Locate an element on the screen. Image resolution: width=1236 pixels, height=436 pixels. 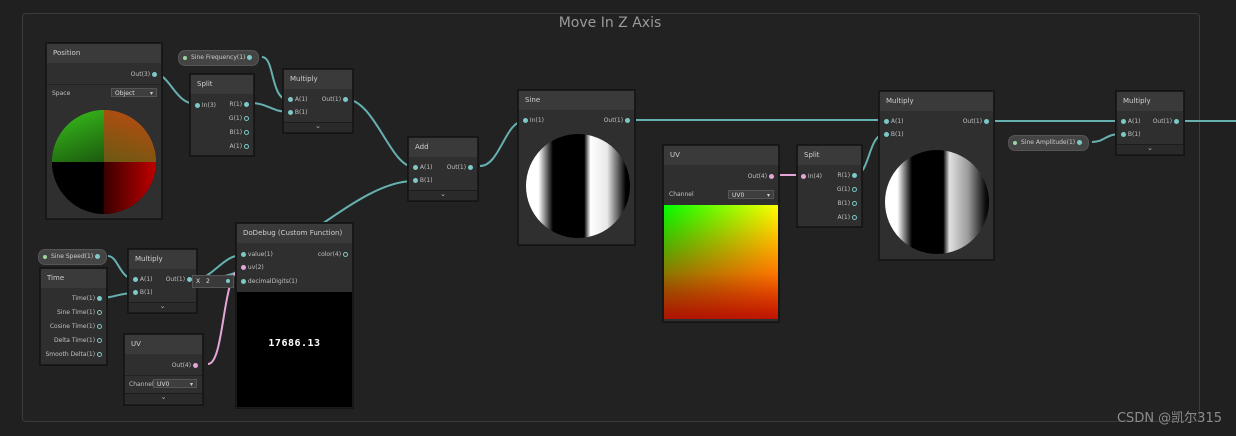
multiply3-preview is located at coordinates (937, 202).